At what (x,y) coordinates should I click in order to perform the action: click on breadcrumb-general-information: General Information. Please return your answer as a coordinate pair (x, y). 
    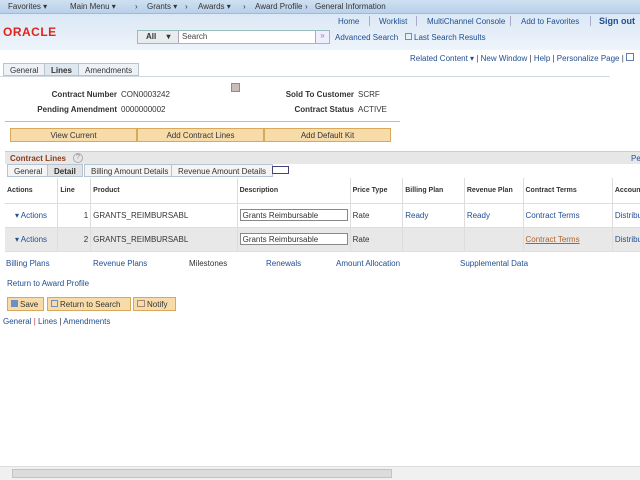
    Looking at the image, I should click on (350, 6).